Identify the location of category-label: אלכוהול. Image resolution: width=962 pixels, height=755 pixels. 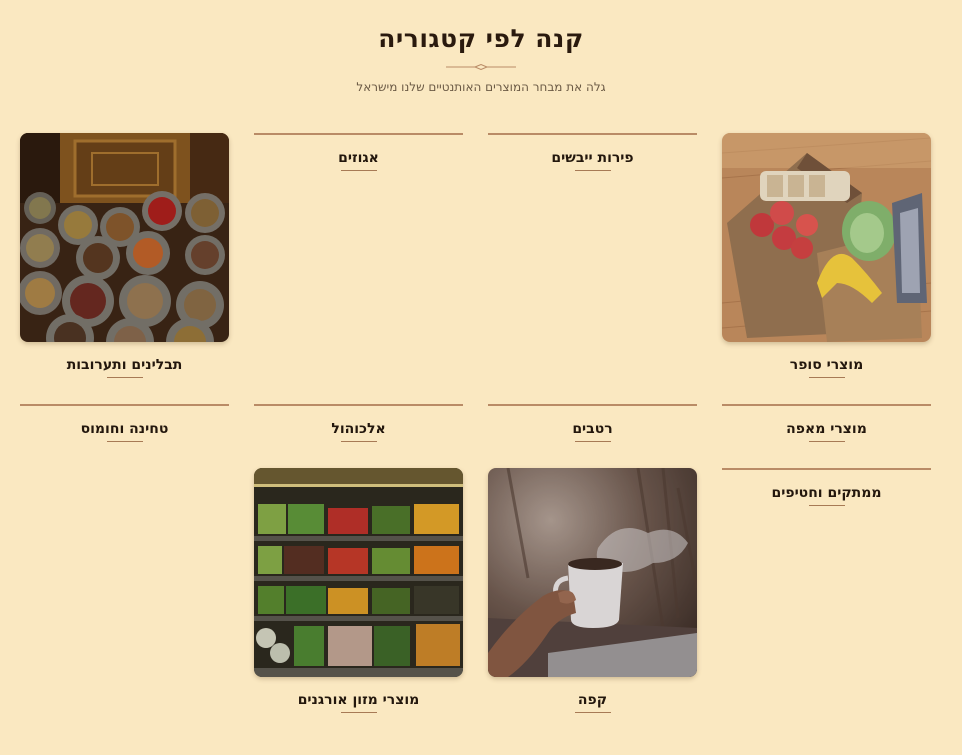
(358, 429).